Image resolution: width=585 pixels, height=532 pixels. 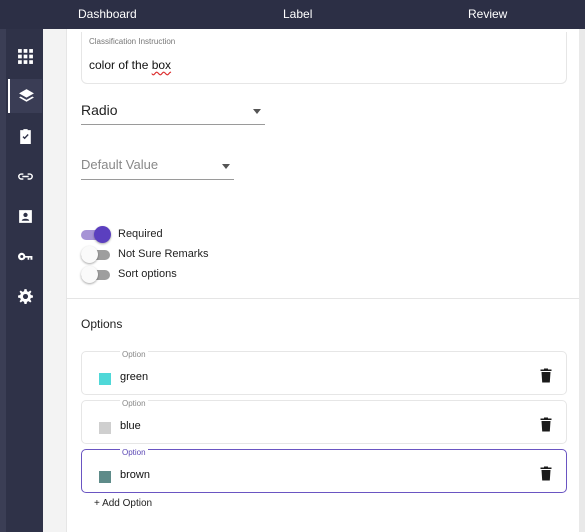 I want to click on toggle-required-label: Required, so click(x=140, y=234).